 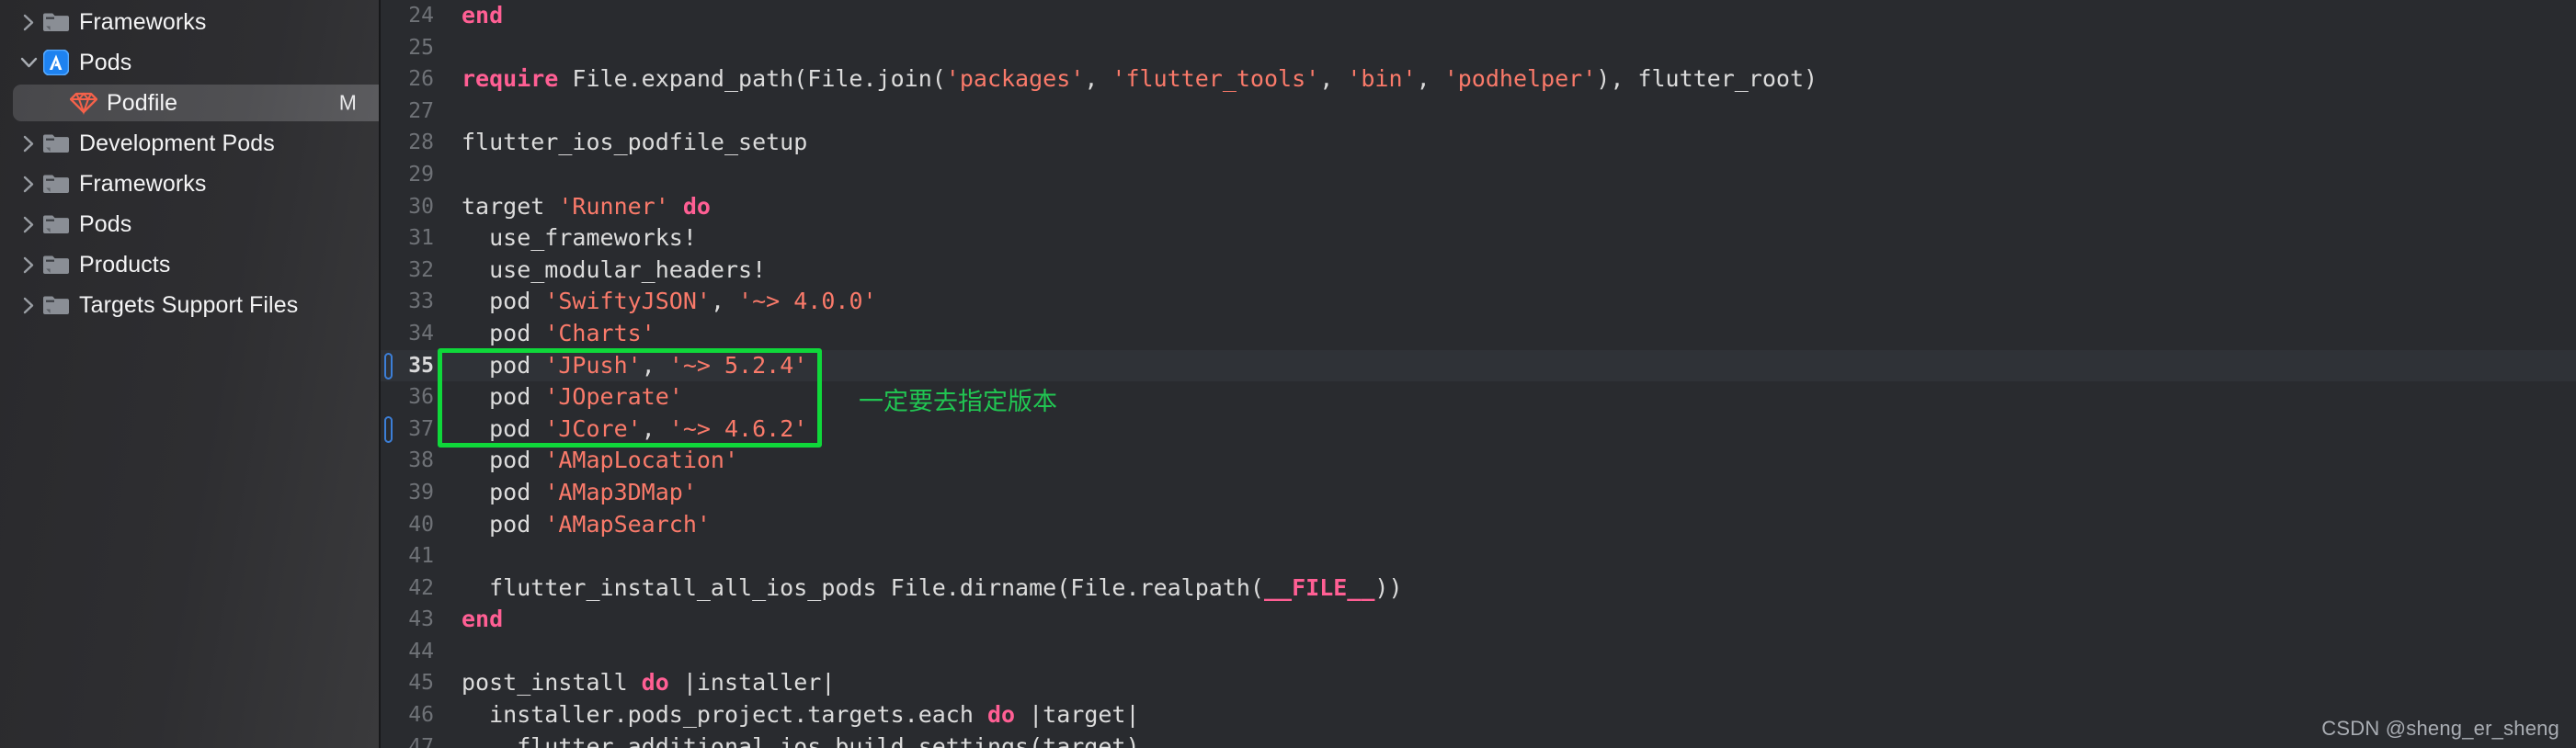 I want to click on code-token: installer.pods_project.targets.each, so click(x=724, y=715).